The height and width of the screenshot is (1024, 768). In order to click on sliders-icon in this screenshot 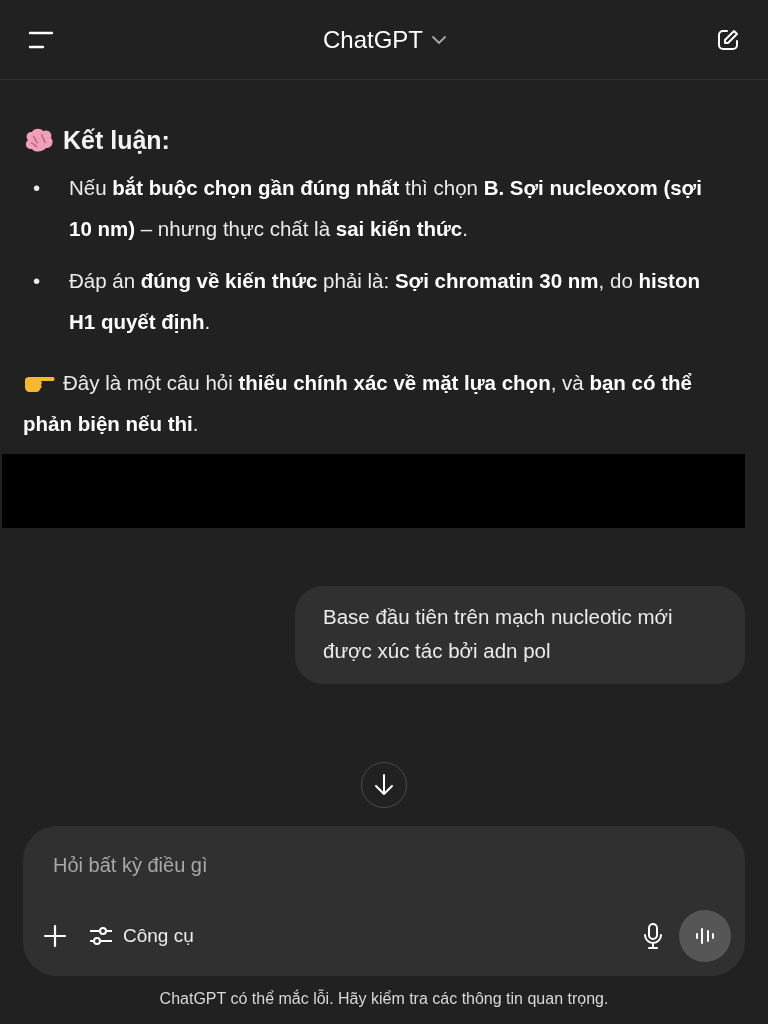, I will do `click(101, 936)`.